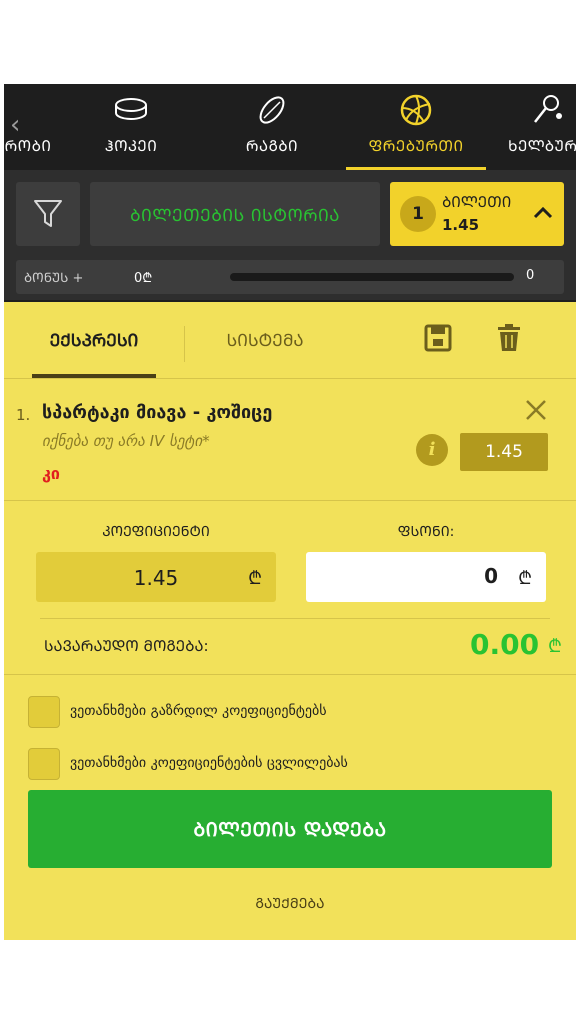 The image size is (576, 1024). What do you see at coordinates (54, 278) in the screenshot?
I see `bonus-label: ᲑᲝᲜᲣᲡ +` at bounding box center [54, 278].